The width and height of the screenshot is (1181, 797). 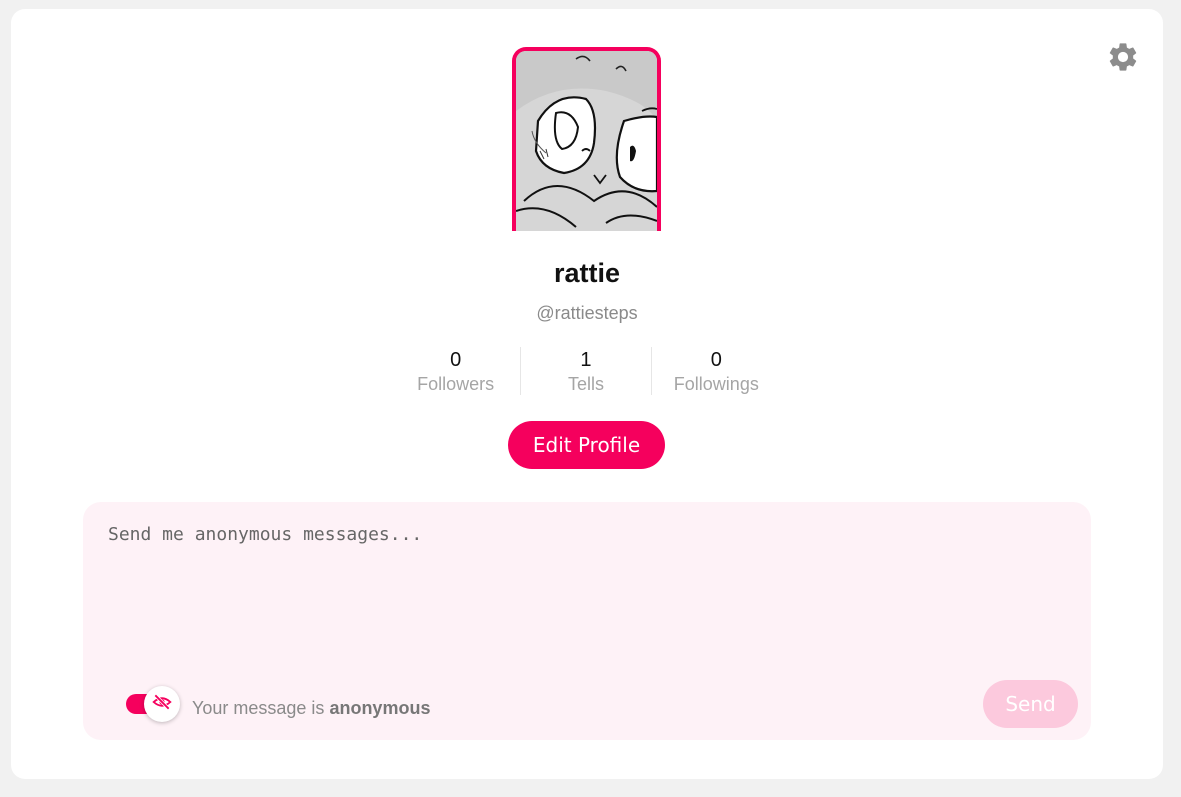 I want to click on profile-stats: 0 Followers 1 Tells 0 Followings, so click(x=586, y=371).